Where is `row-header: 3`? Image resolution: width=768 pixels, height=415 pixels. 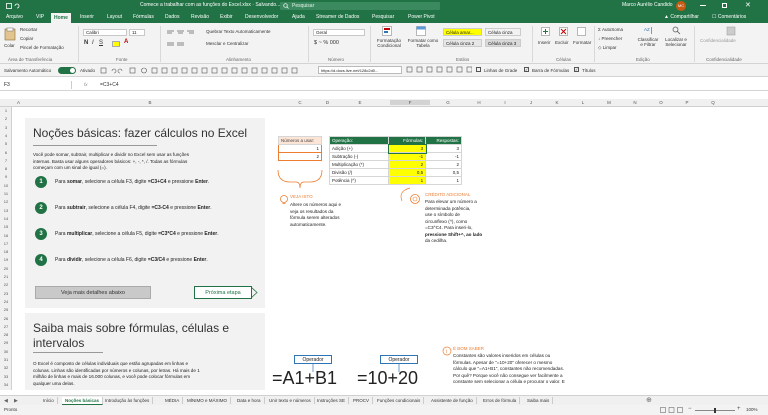
row-header: 3 is located at coordinates (6, 127).